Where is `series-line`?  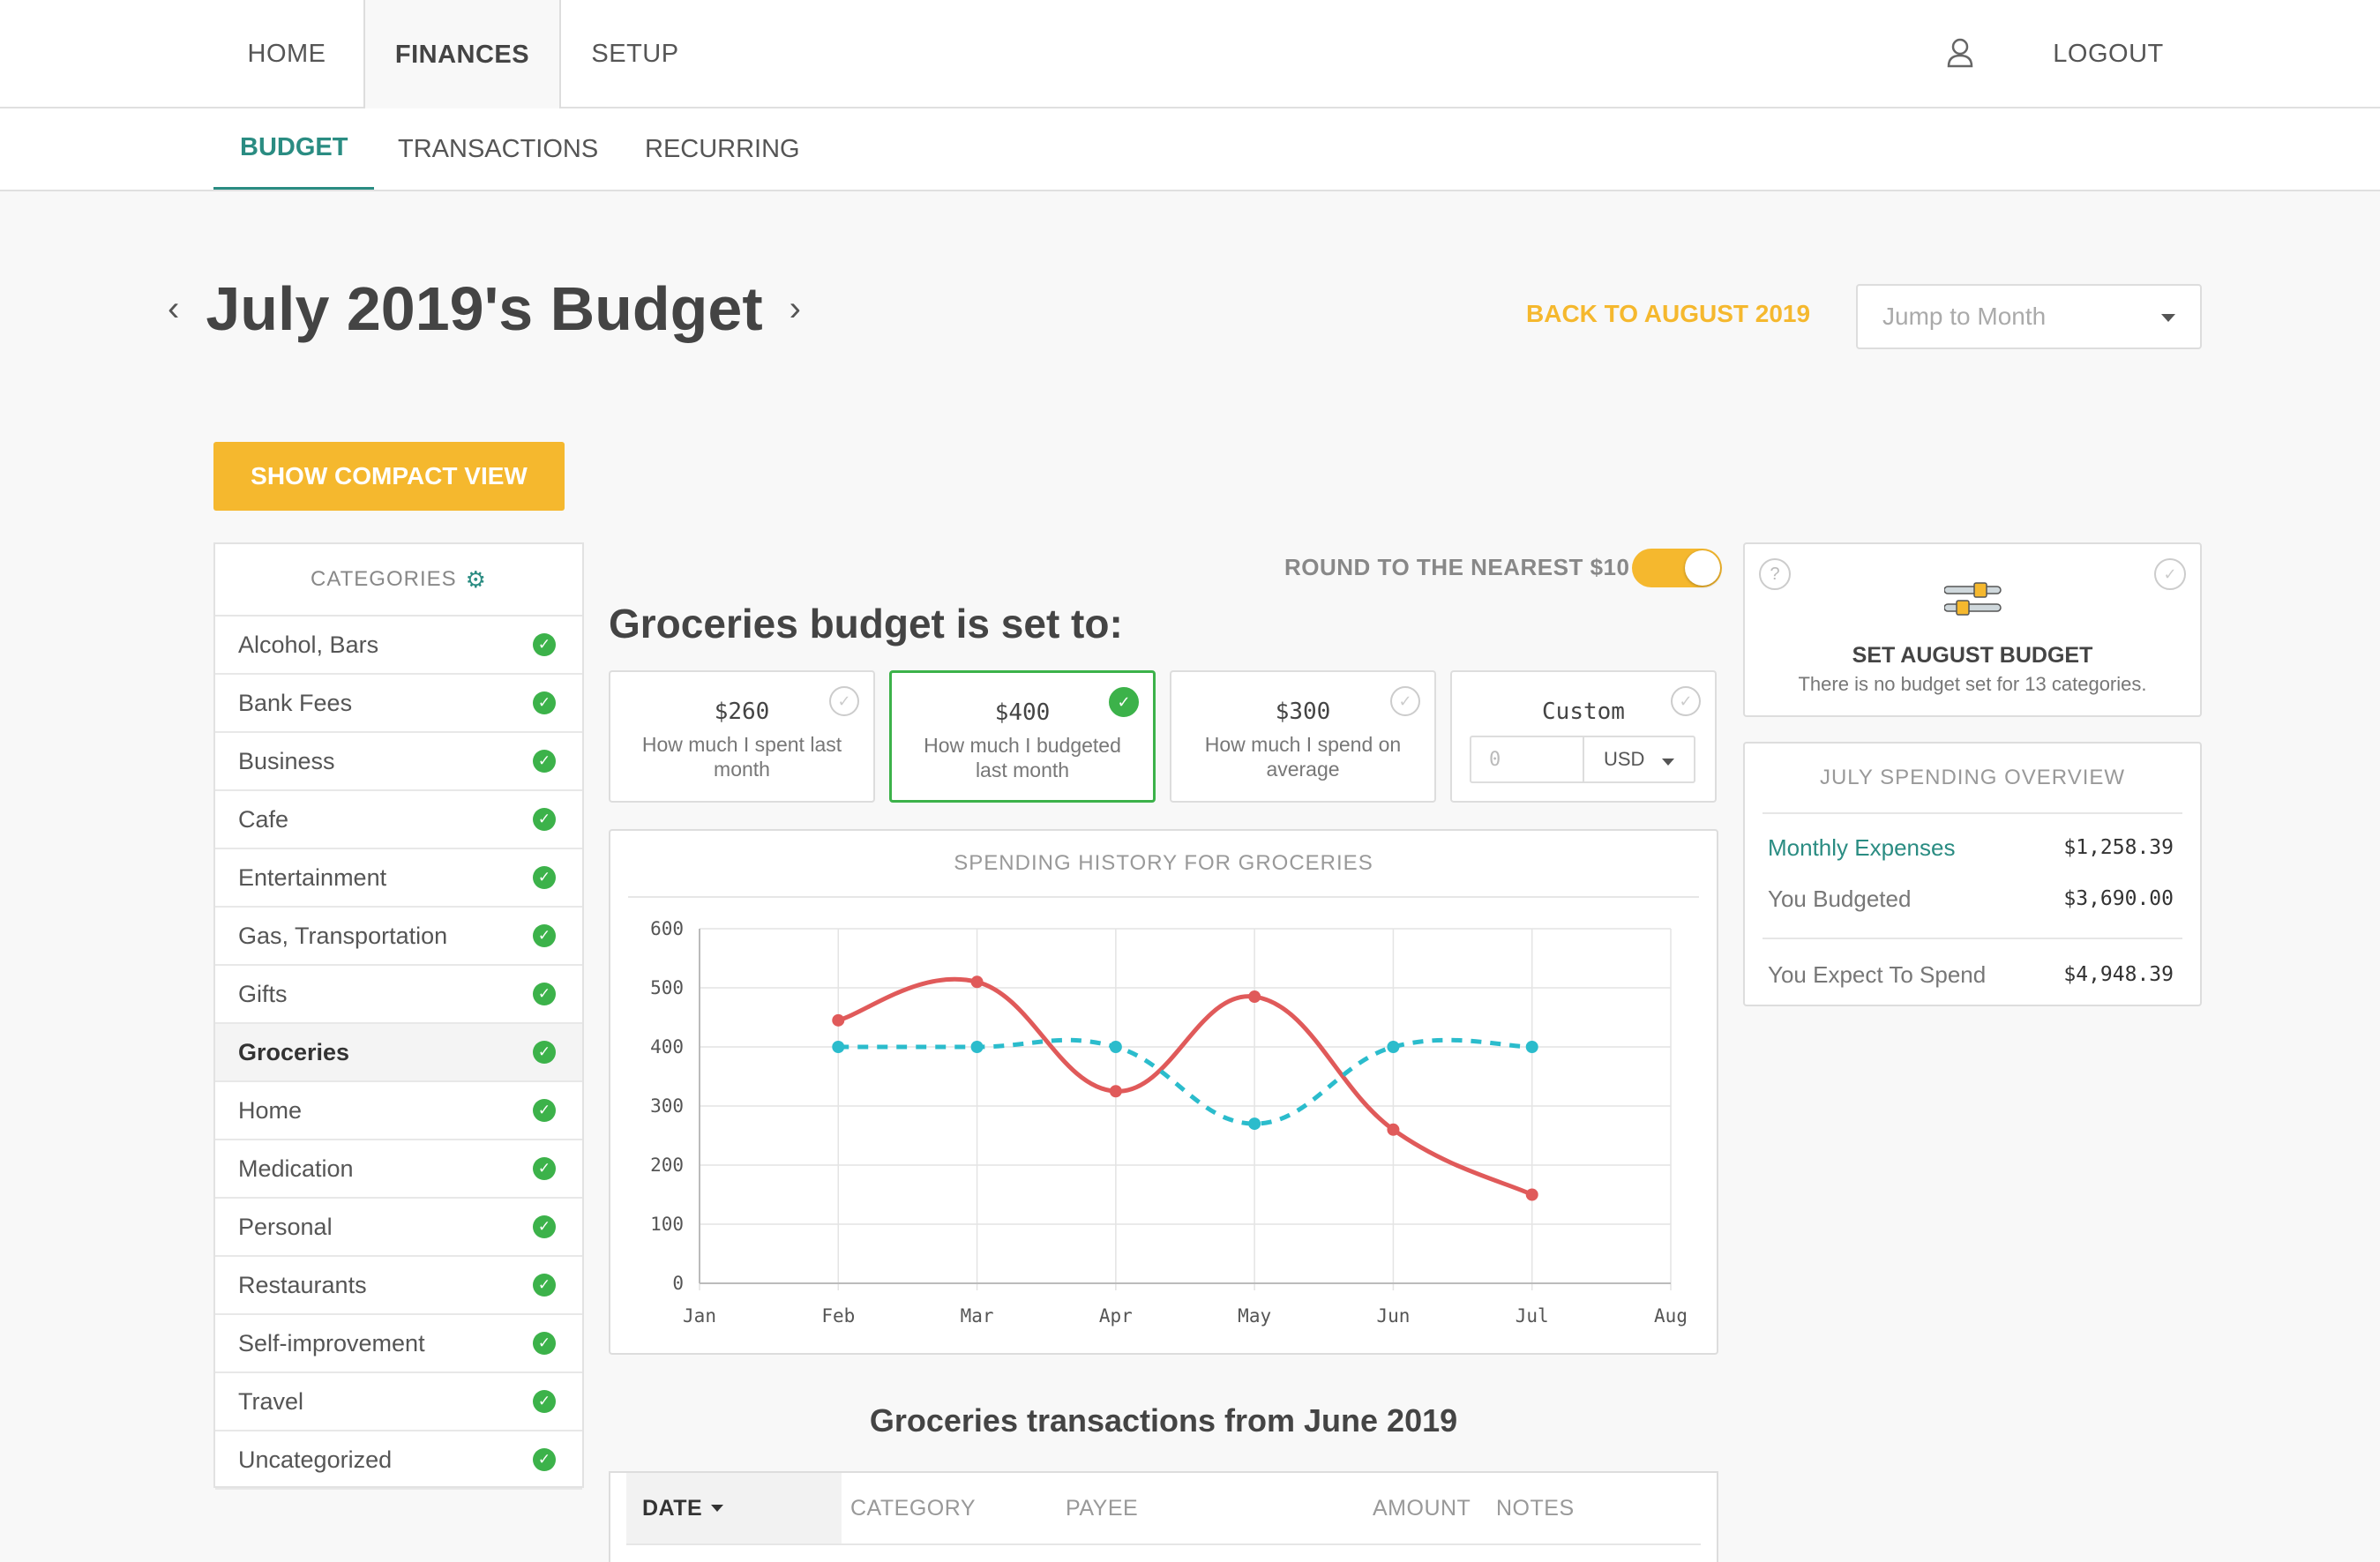 series-line is located at coordinates (1185, 1081).